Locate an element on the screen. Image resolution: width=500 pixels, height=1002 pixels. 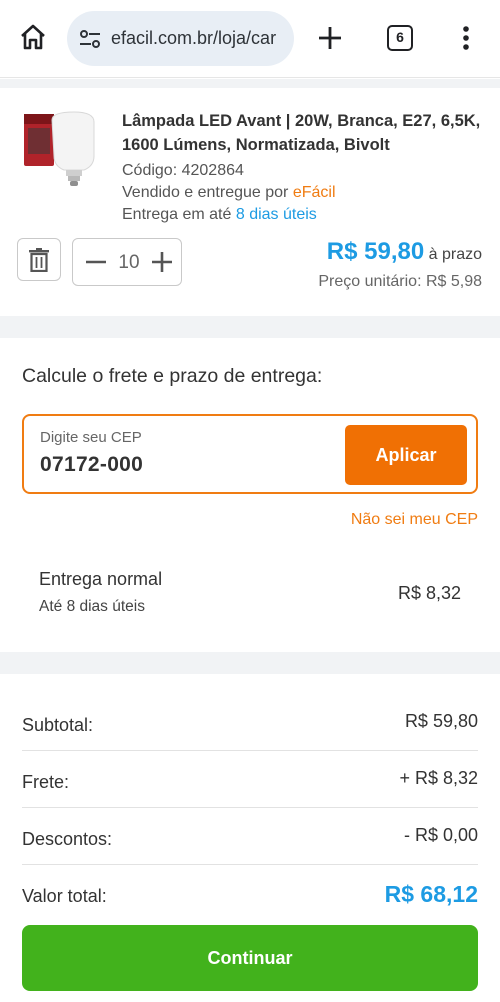
home-icon is located at coordinates (33, 37).